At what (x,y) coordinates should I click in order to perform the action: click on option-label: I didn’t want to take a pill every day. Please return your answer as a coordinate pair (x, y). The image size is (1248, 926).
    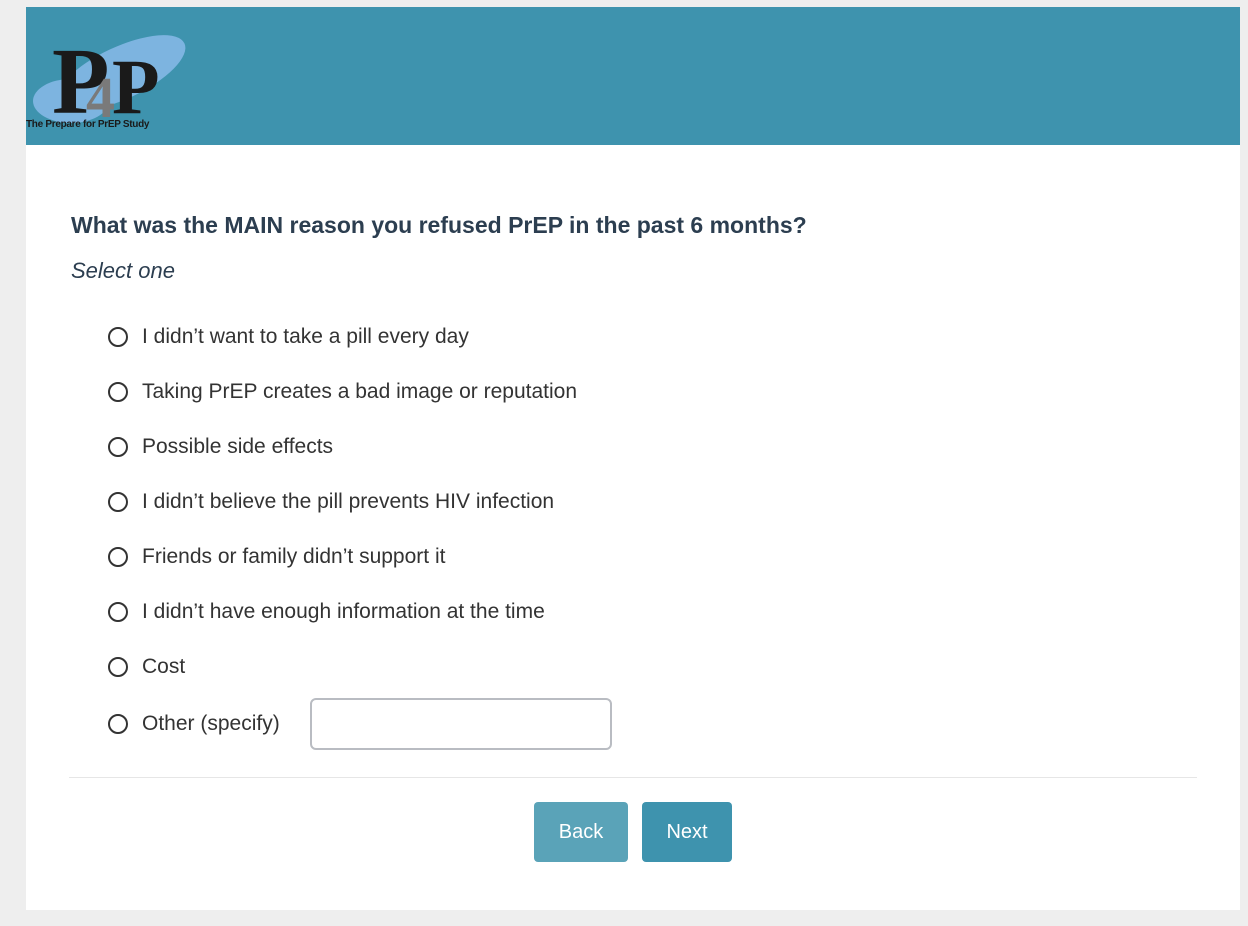
    Looking at the image, I should click on (305, 336).